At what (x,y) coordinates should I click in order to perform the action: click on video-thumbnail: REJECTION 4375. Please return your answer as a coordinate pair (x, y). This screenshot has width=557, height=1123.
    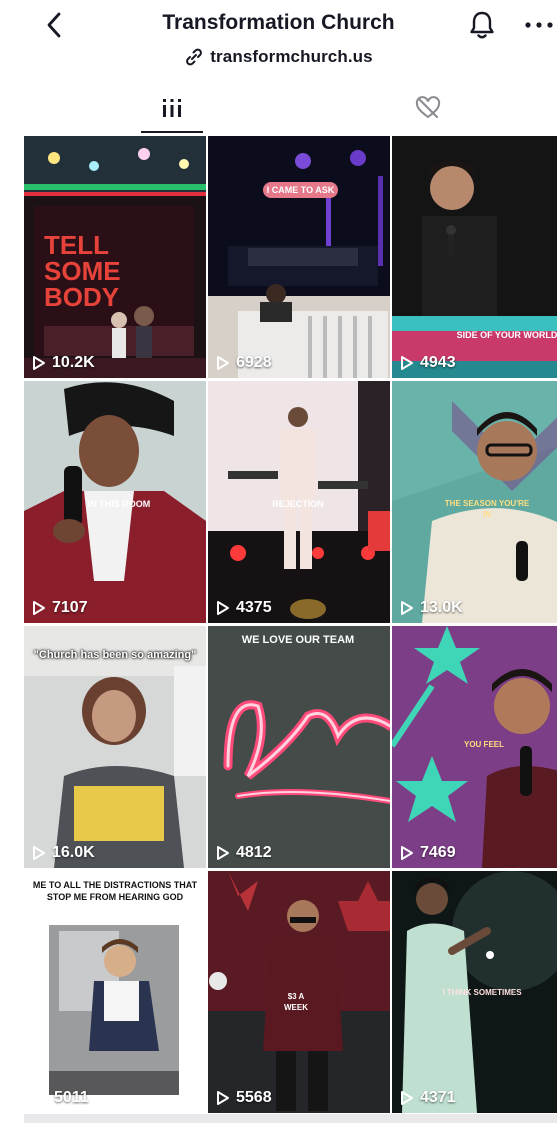
    Looking at the image, I should click on (299, 502).